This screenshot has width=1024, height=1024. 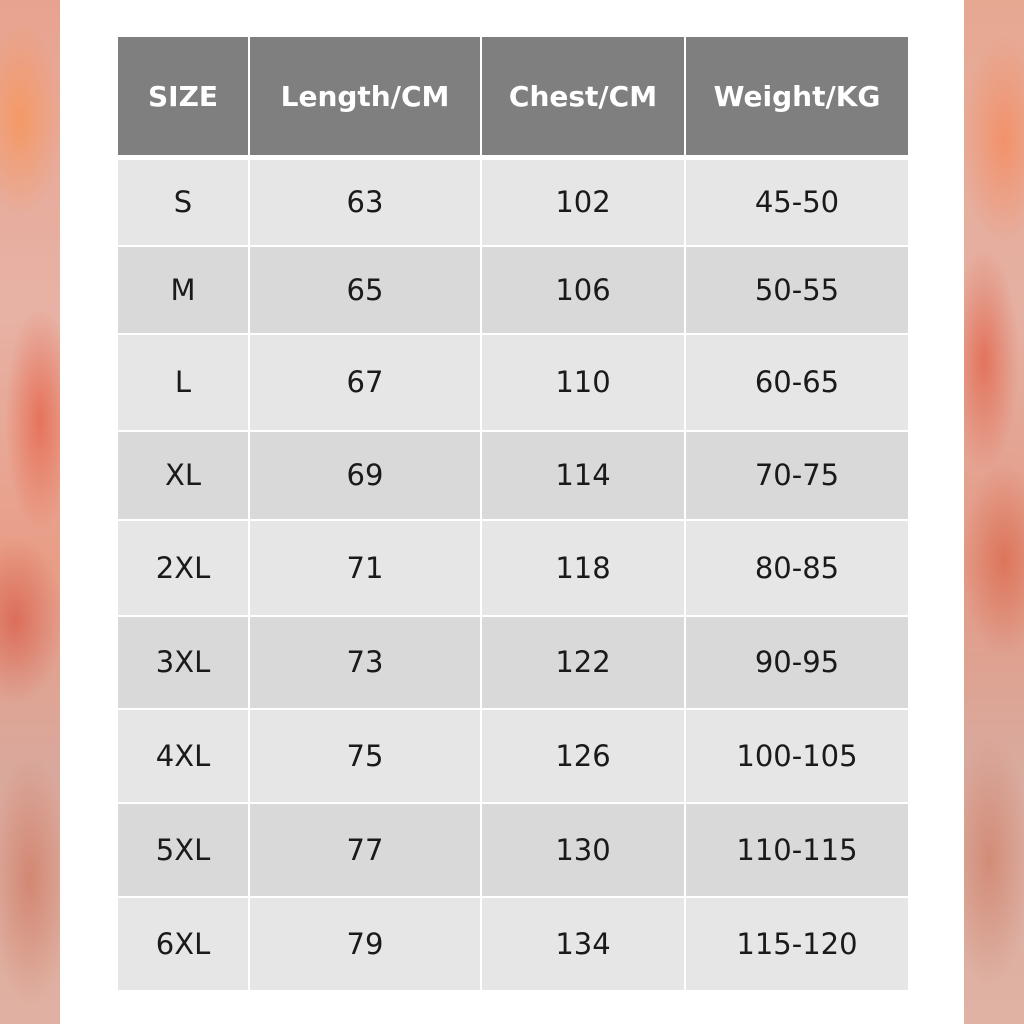 I want to click on cell-length: 75, so click(x=365, y=756).